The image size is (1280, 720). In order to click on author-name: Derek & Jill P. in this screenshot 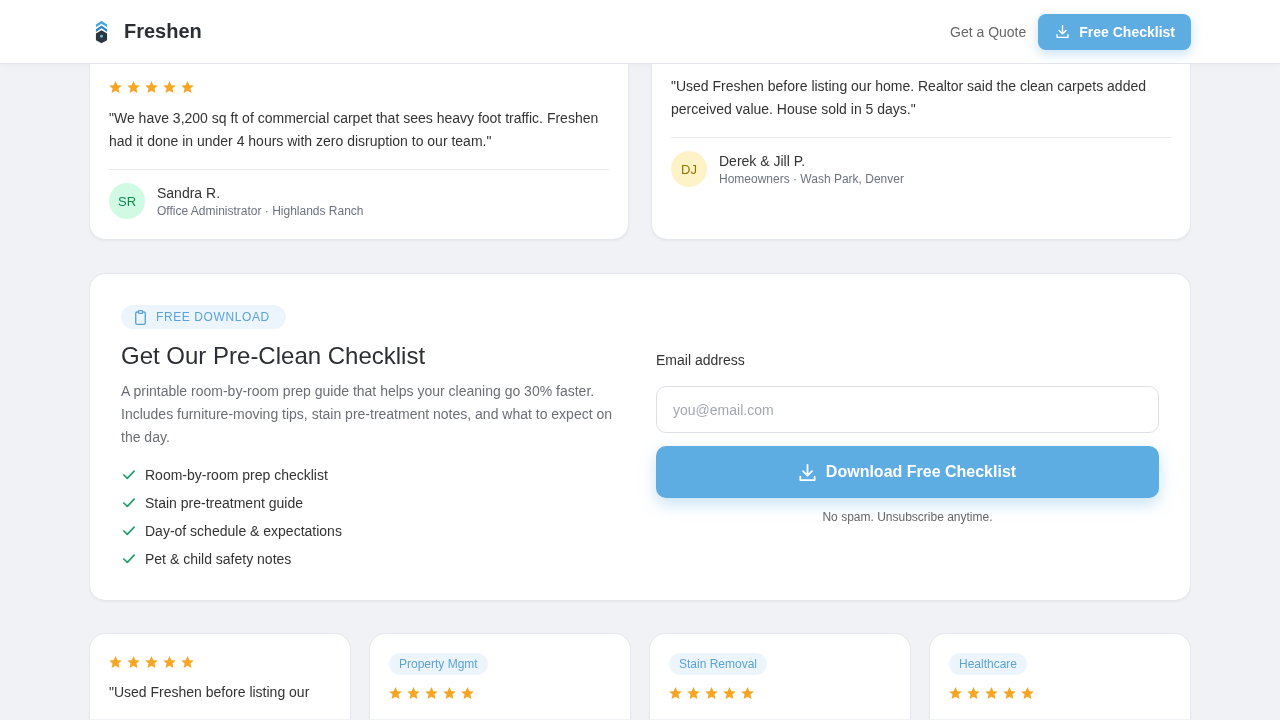, I will do `click(763, 160)`.